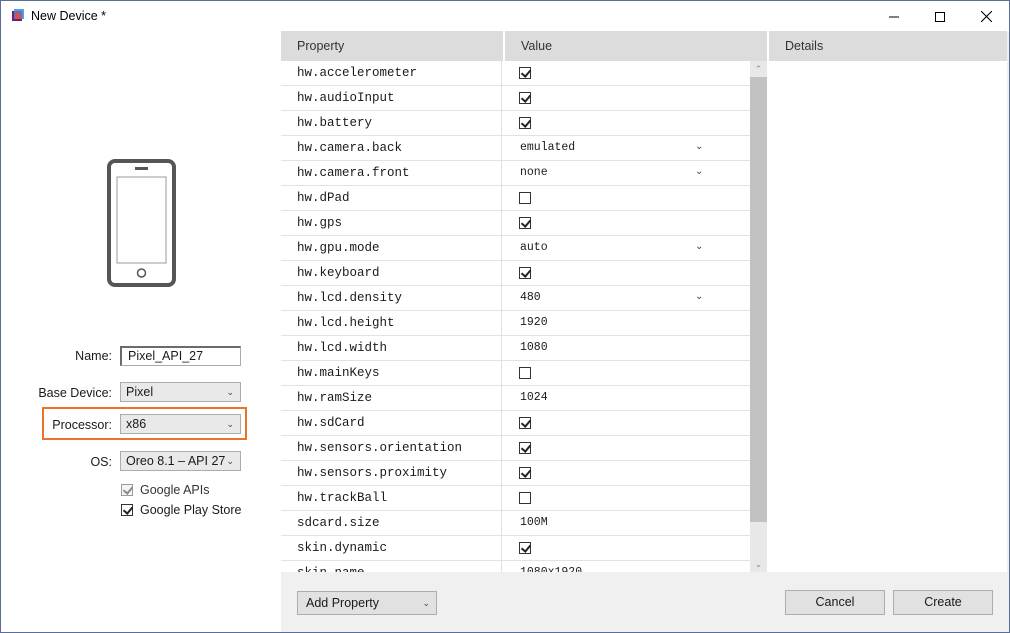  What do you see at coordinates (127, 510) in the screenshot?
I see `google-play-store-checkbox` at bounding box center [127, 510].